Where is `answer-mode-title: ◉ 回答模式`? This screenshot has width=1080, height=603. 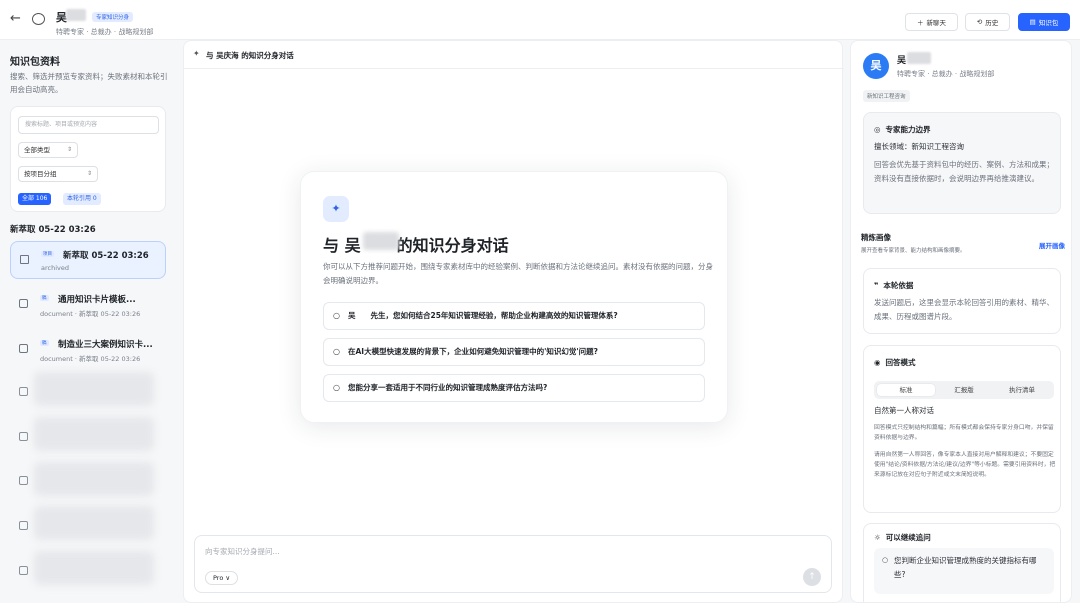
answer-mode-title: ◉ 回答模式 is located at coordinates (895, 362).